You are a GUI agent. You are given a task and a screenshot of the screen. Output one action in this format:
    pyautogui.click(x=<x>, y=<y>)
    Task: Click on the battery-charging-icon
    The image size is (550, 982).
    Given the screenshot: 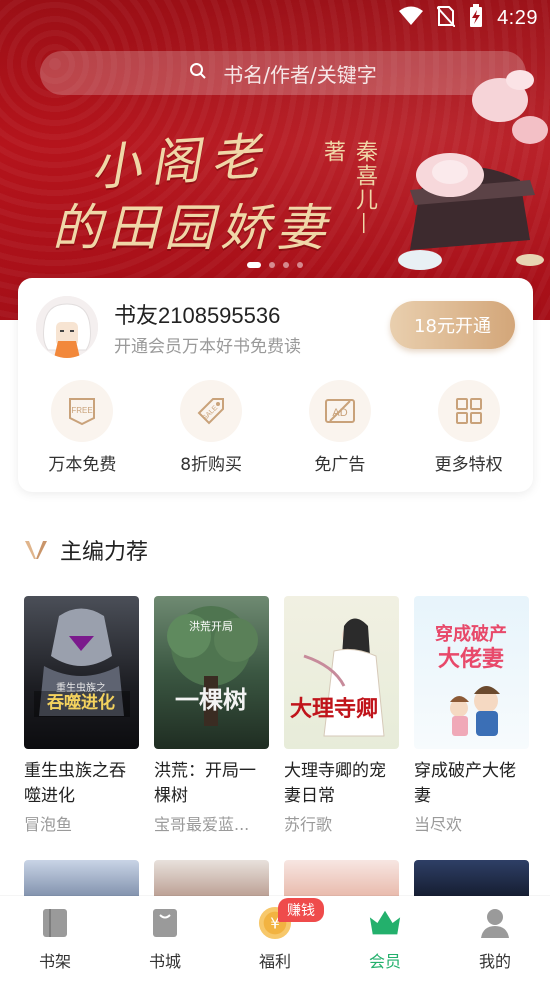 What is the action you would take?
    pyautogui.click(x=476, y=18)
    